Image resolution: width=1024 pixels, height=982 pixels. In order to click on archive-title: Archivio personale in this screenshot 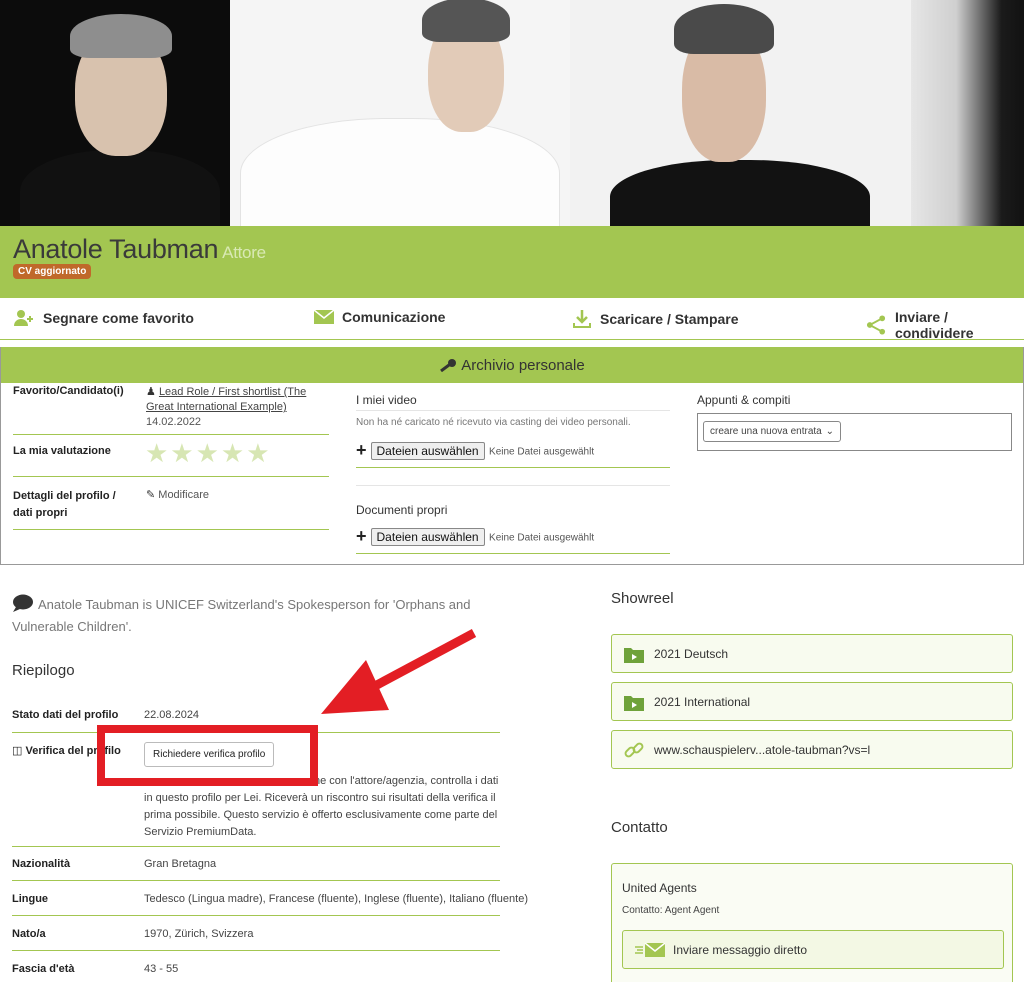, I will do `click(523, 365)`.